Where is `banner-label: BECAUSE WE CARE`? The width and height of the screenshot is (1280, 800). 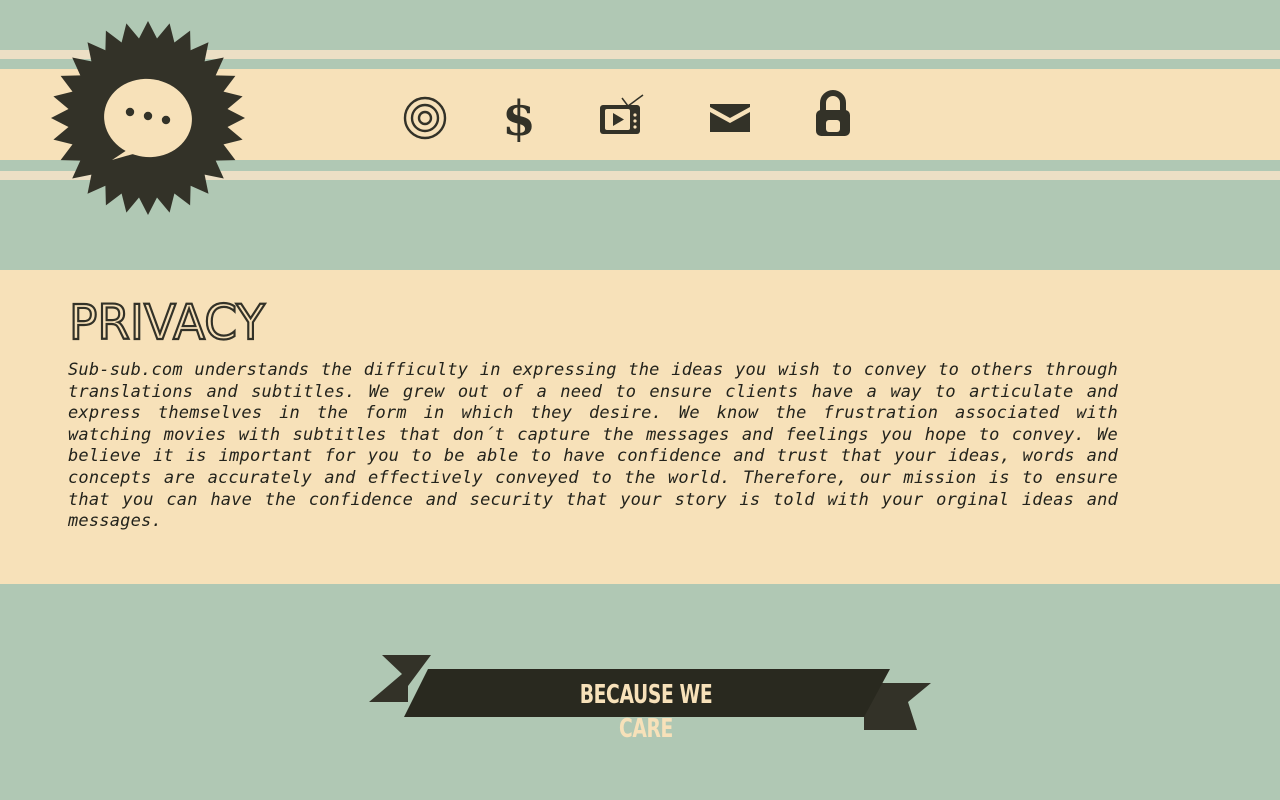
banner-label: BECAUSE WE CARE is located at coordinates (646, 712).